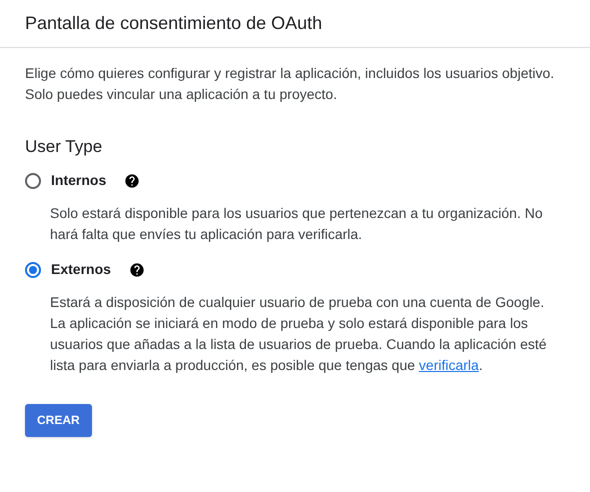 The width and height of the screenshot is (590, 492). I want to click on create-button: CREAR, so click(58, 420).